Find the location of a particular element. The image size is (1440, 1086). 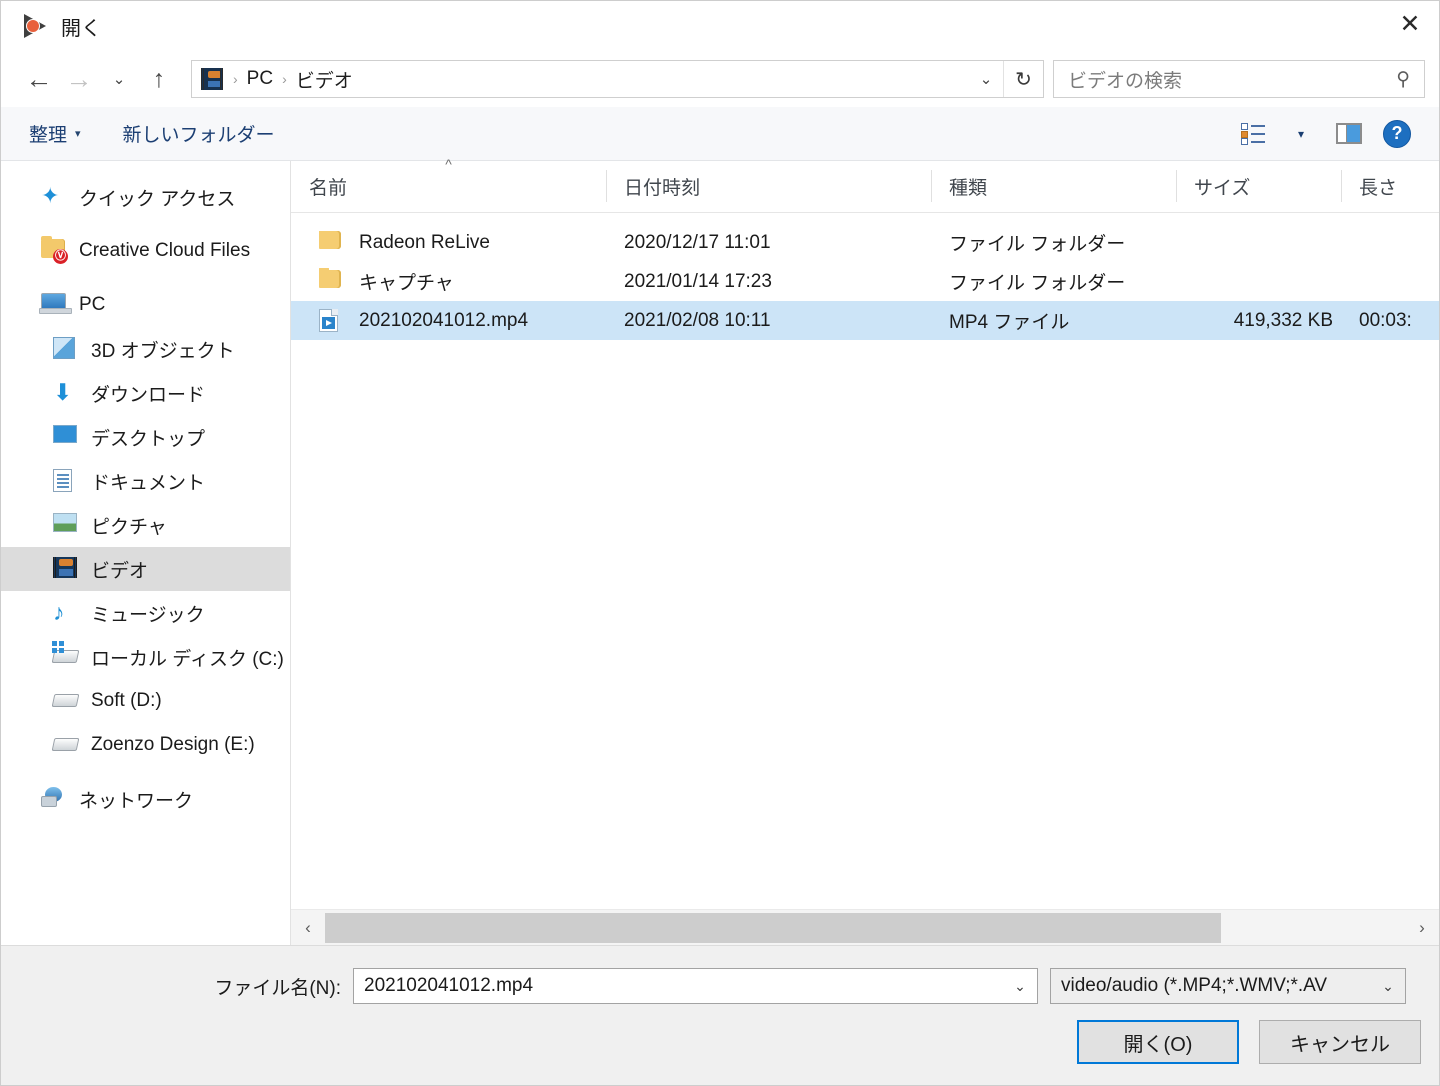

refresh-icon: ↻ is located at coordinates (1023, 79).